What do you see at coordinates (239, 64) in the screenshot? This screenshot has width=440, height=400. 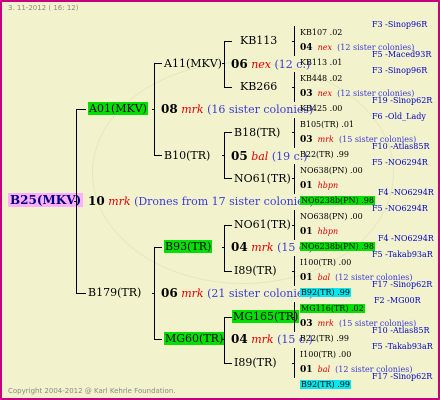 I see `gen2-year-1: 06` at bounding box center [239, 64].